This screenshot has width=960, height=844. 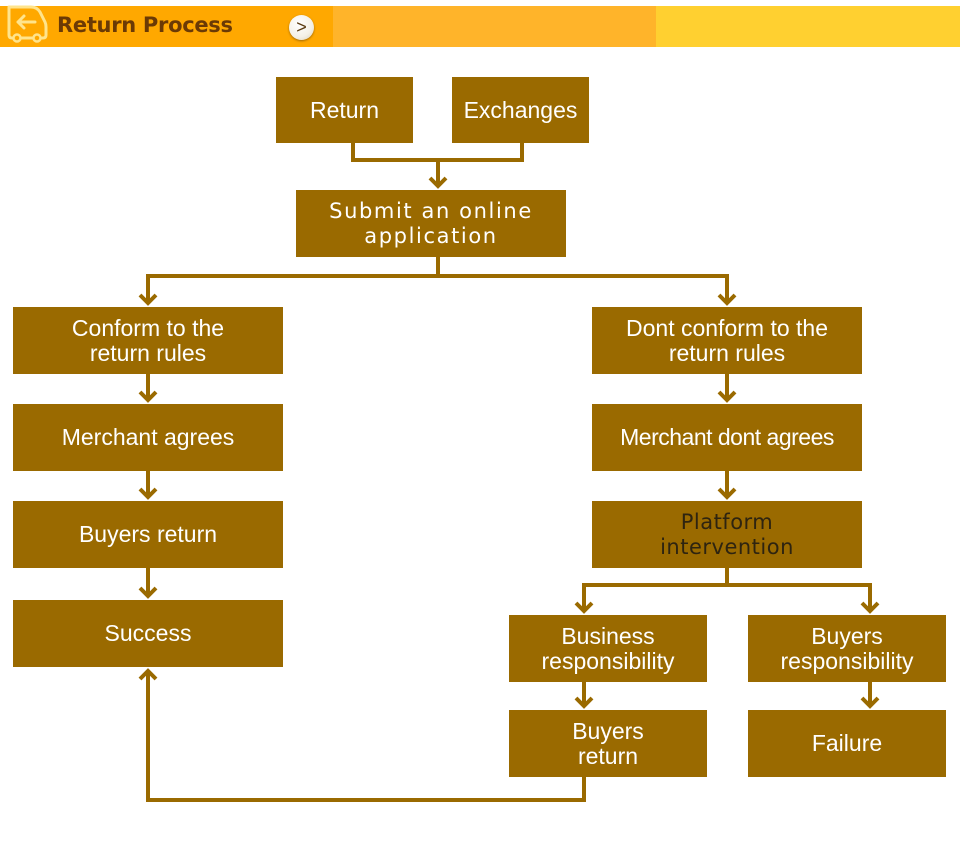 I want to click on arrowhead-dont-conform, so click(x=727, y=299).